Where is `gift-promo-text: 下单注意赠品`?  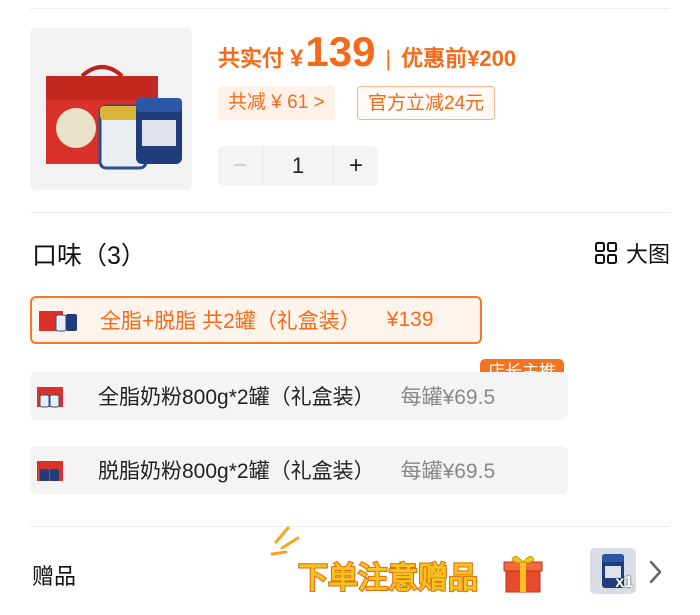 gift-promo-text: 下单注意赠品 is located at coordinates (388, 578).